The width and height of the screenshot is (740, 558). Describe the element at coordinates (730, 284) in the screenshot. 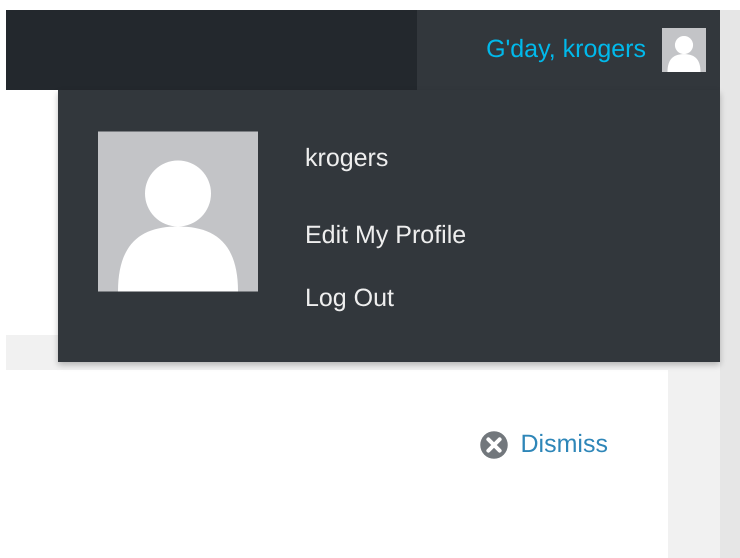

I see `scrollbar` at that location.